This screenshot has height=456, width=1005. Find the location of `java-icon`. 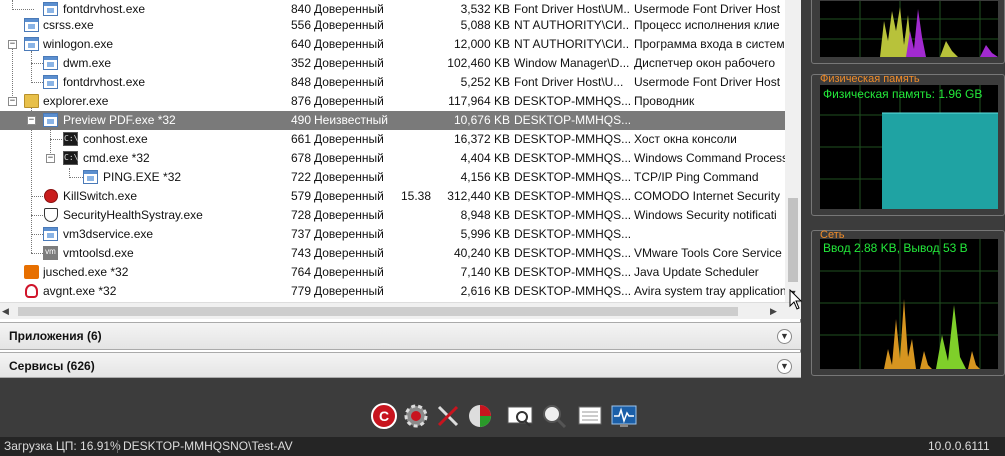

java-icon is located at coordinates (31, 272).